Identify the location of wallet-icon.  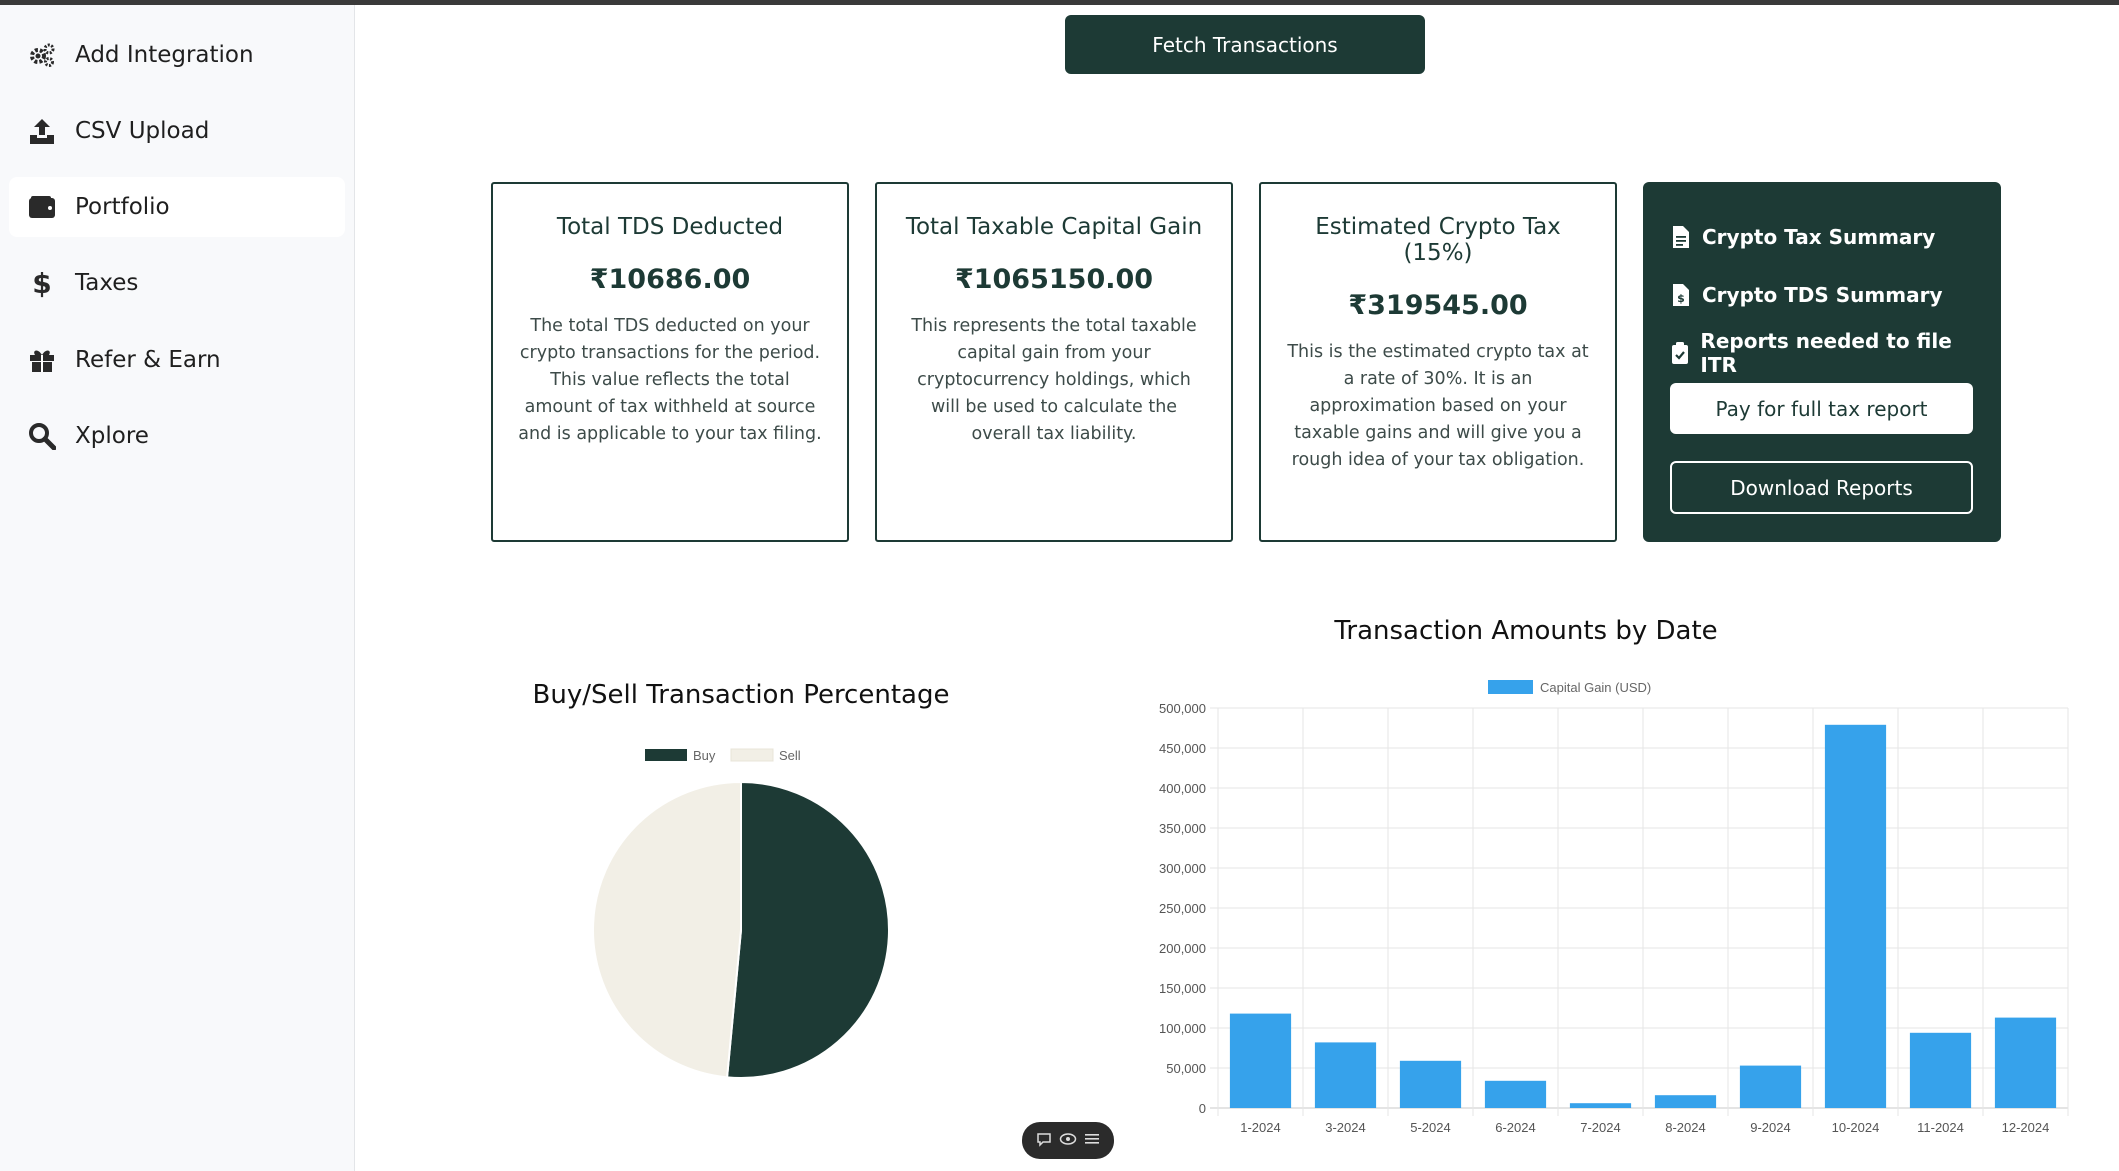
(42, 207).